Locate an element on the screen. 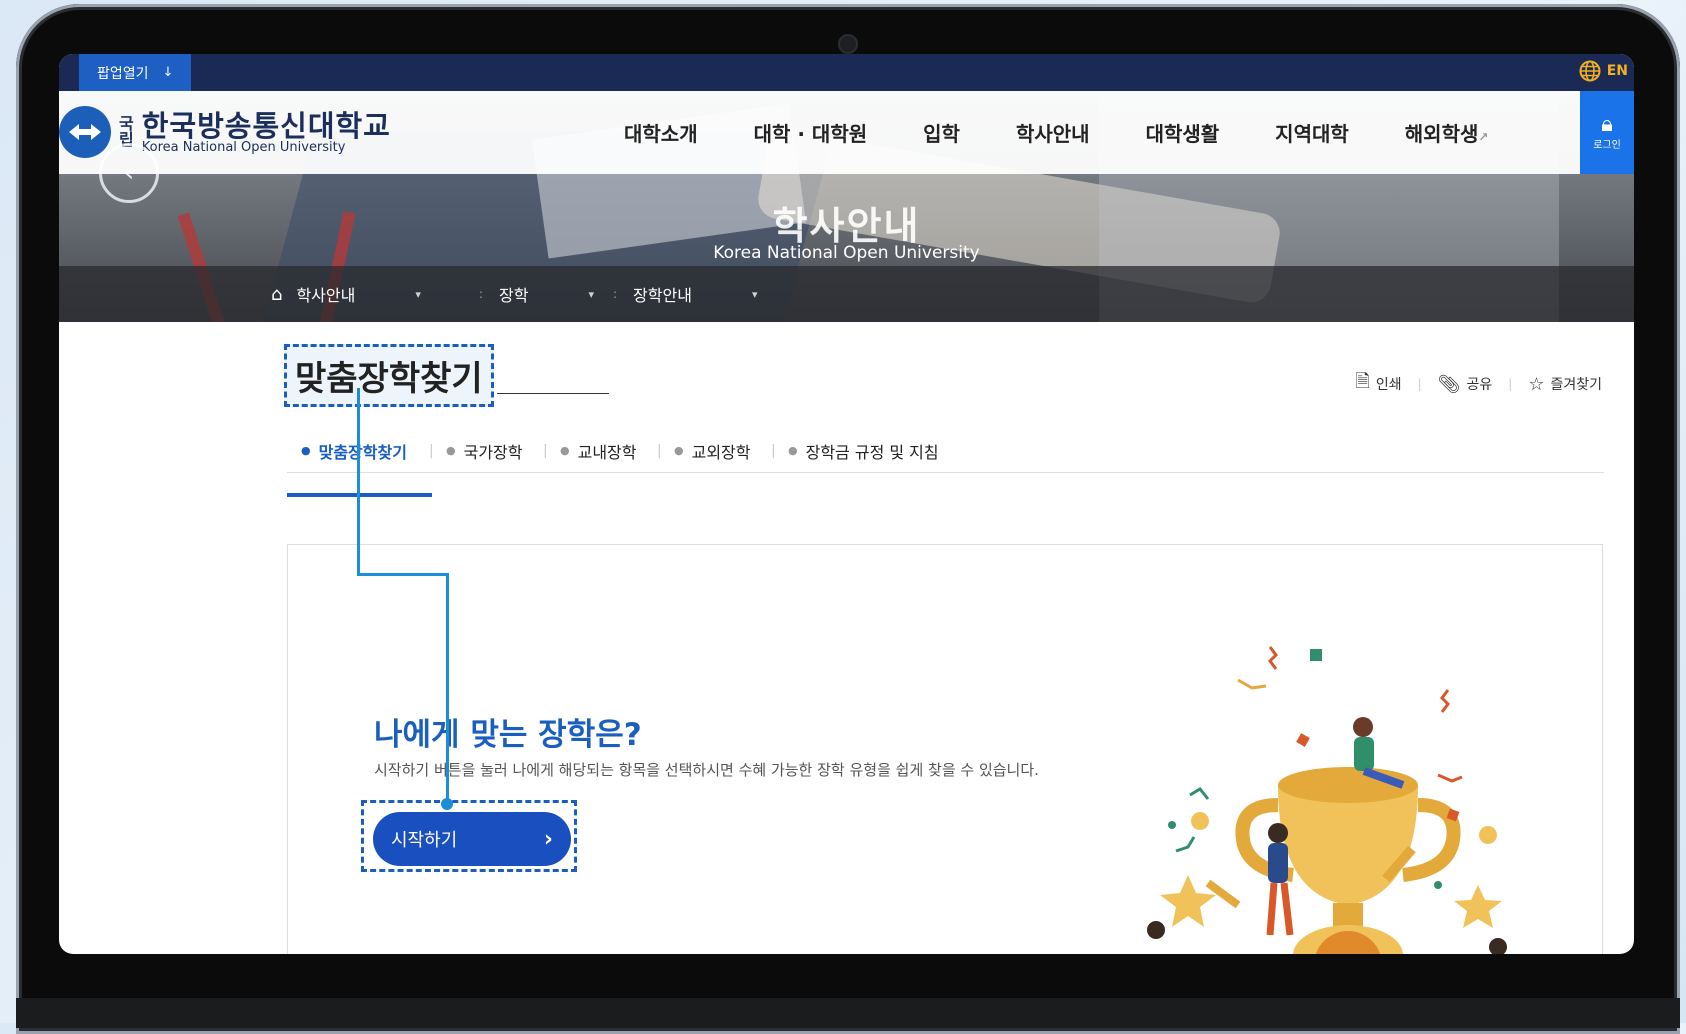 This screenshot has width=1686, height=1034. callout-dot is located at coordinates (447, 804).